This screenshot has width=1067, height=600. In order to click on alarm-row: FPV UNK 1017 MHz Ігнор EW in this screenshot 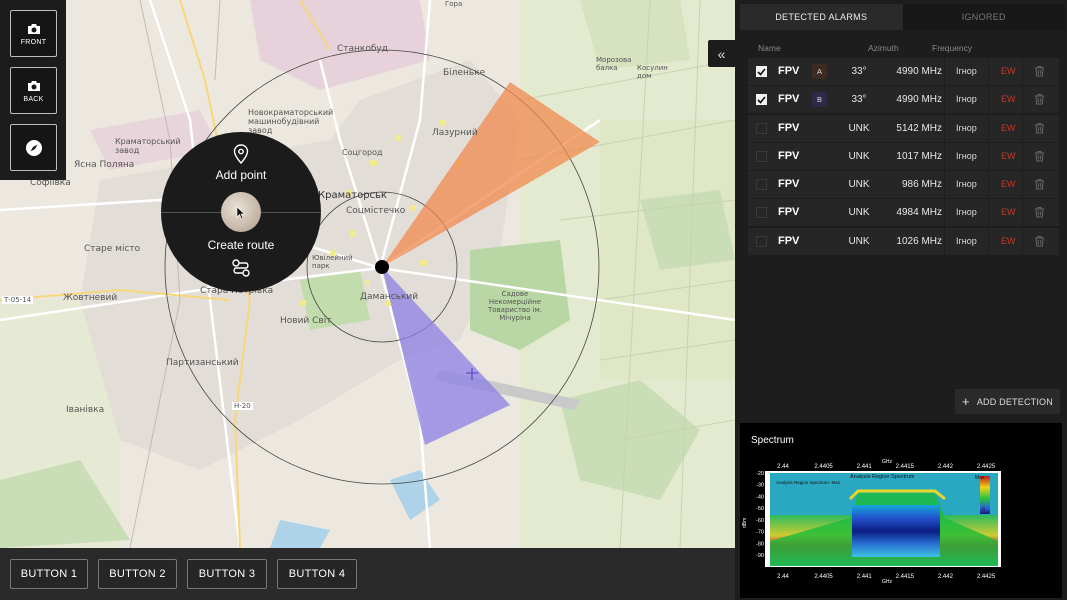, I will do `click(903, 156)`.